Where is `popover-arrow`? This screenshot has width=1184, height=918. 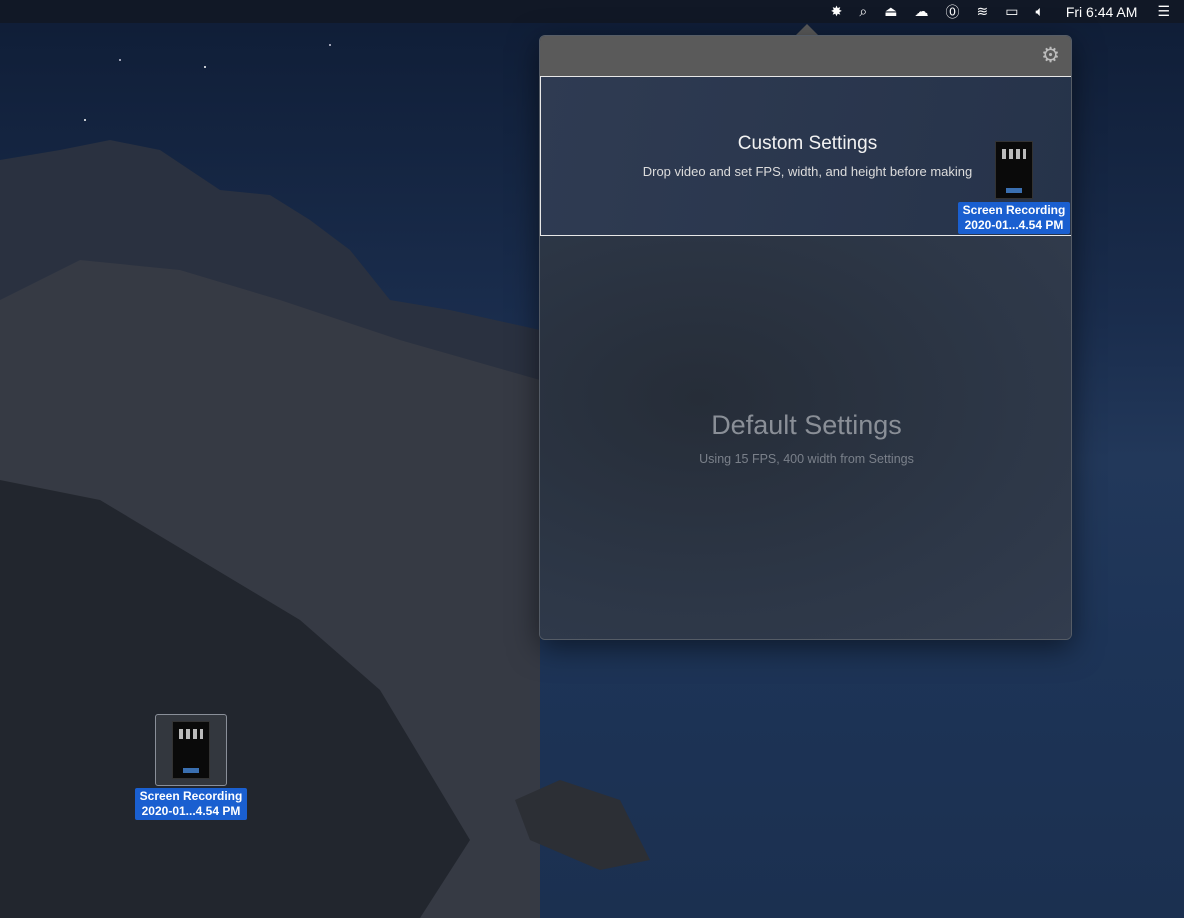 popover-arrow is located at coordinates (807, 29).